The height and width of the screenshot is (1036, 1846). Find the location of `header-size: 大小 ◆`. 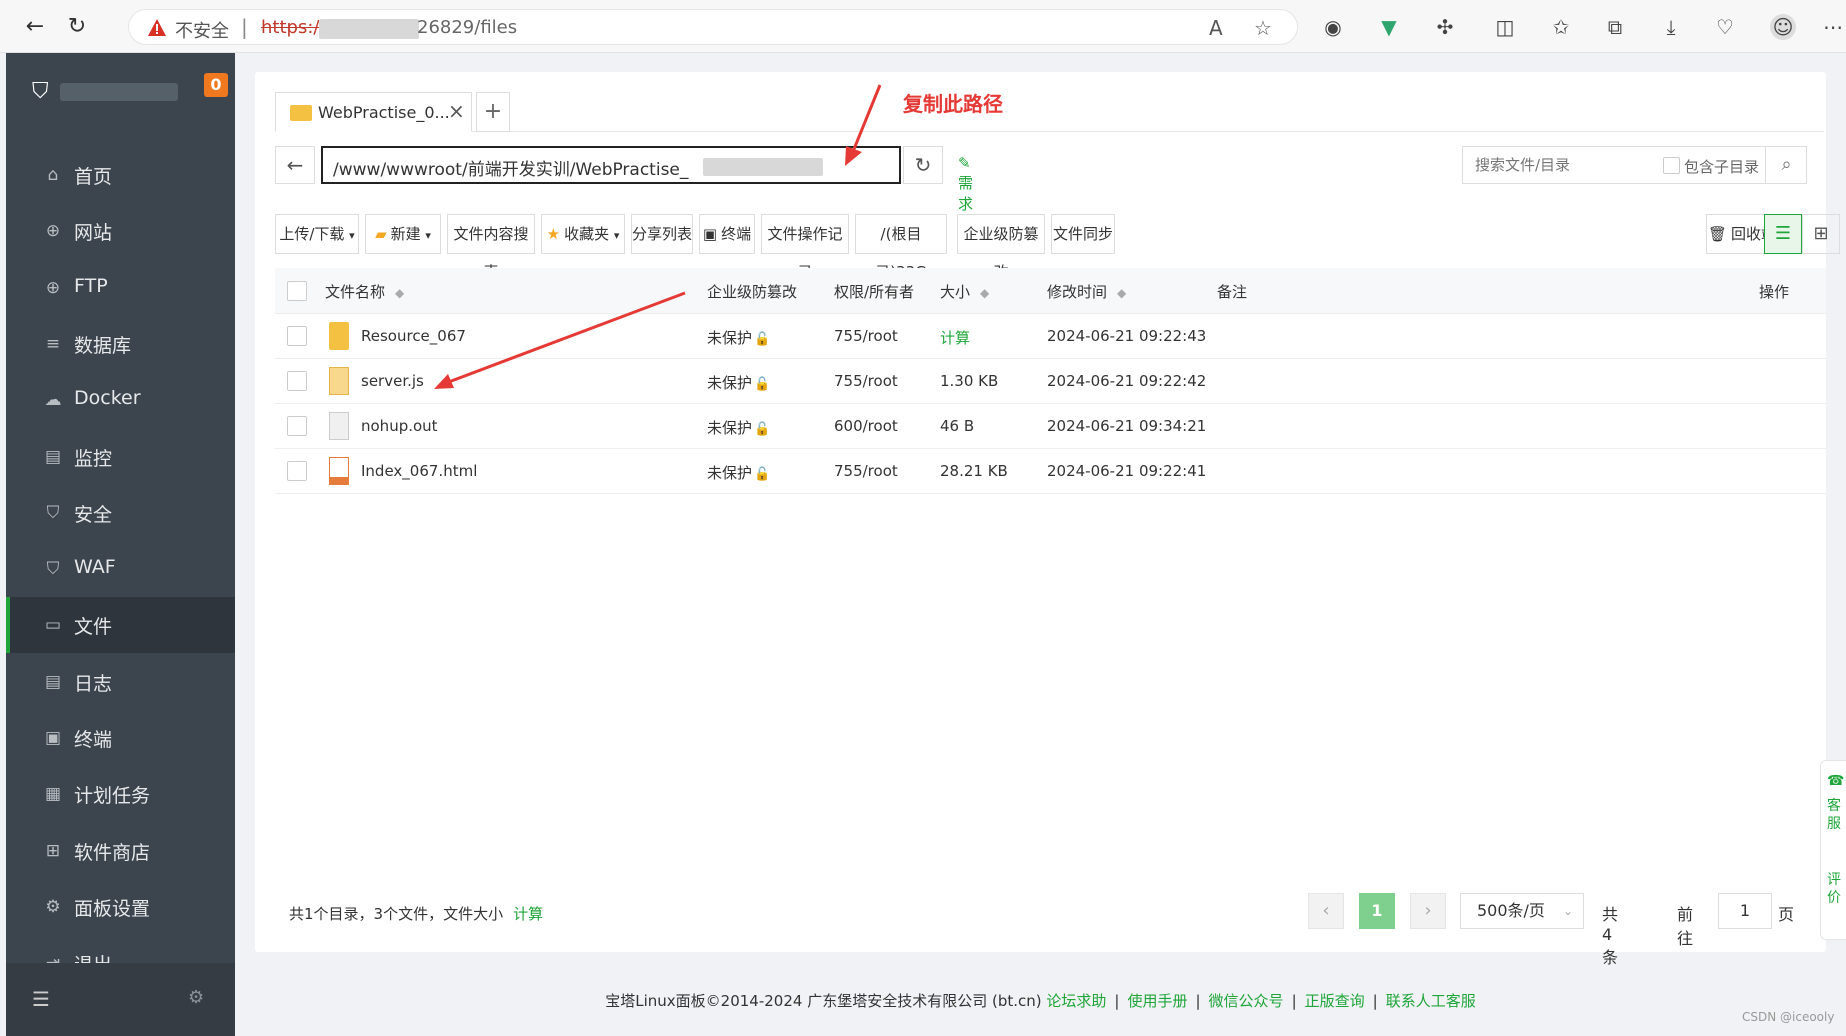

header-size: 大小 ◆ is located at coordinates (964, 291).